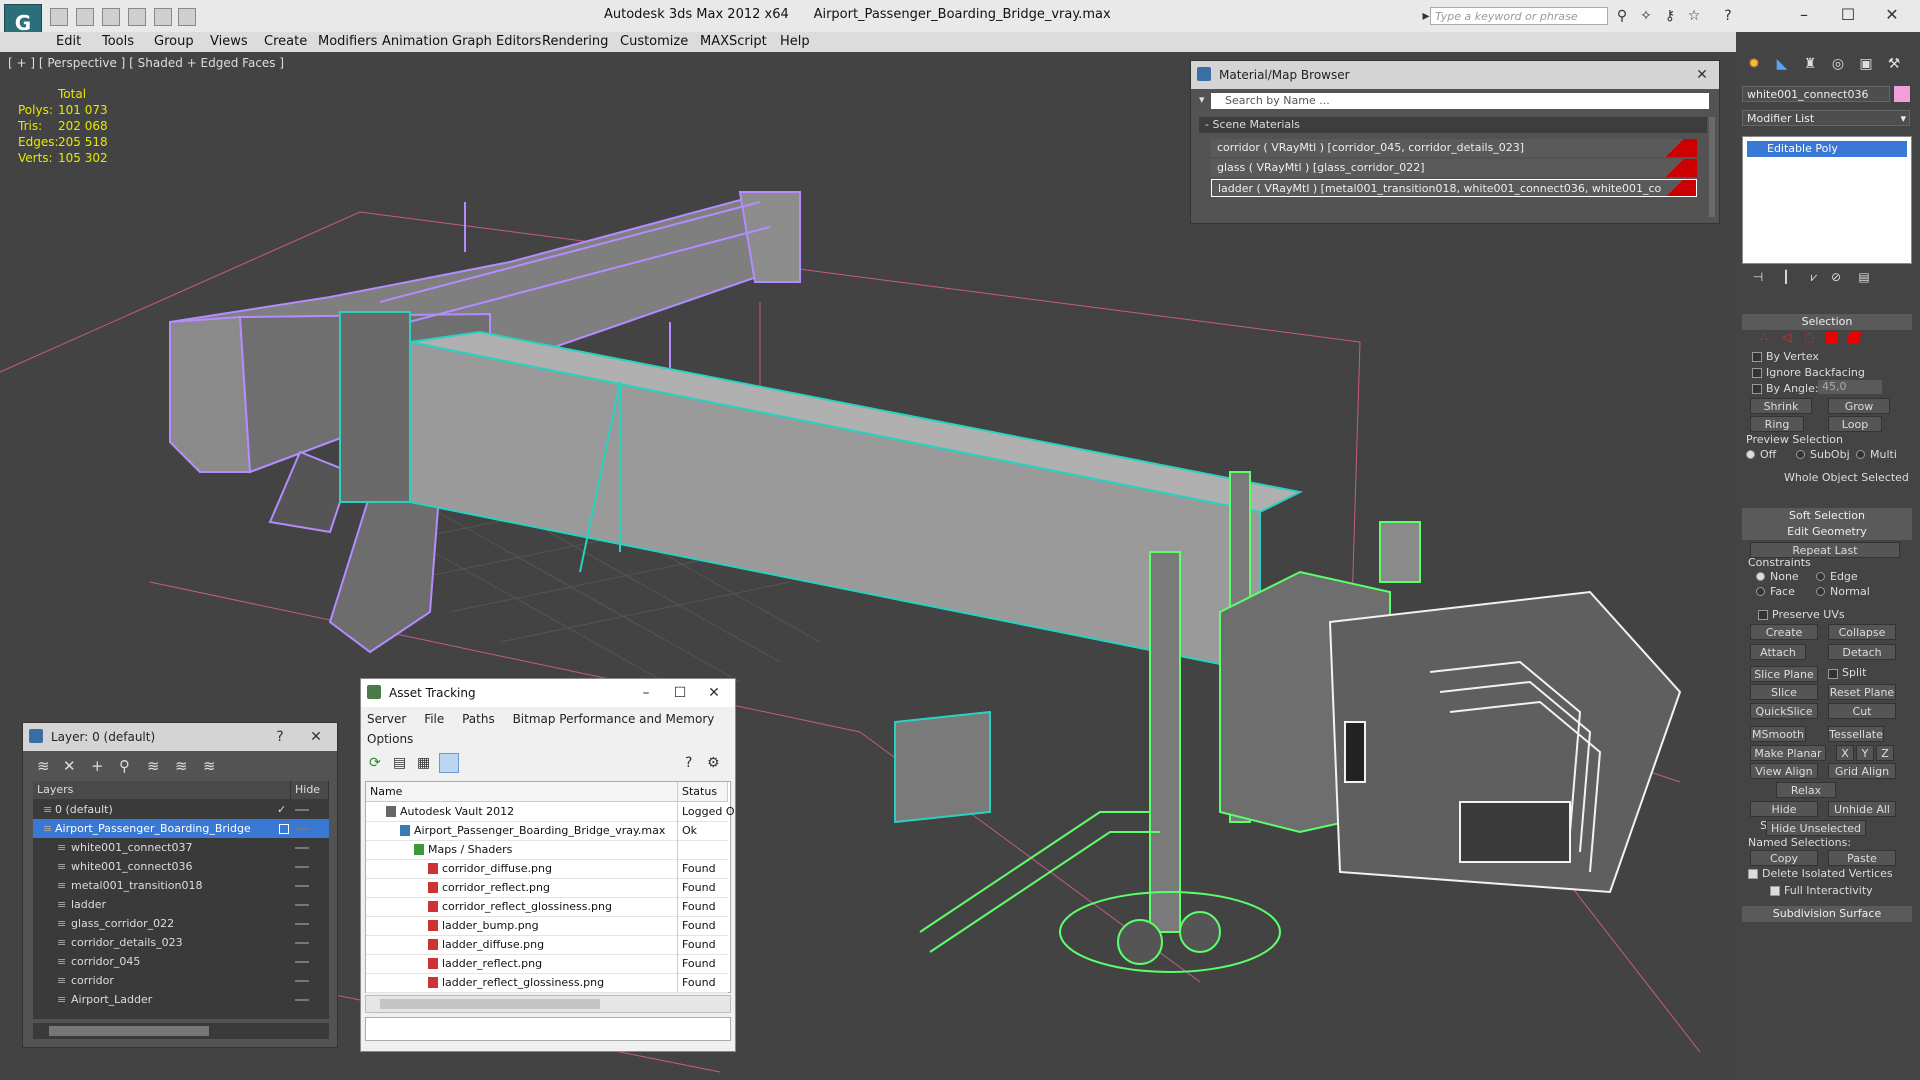 The image size is (1920, 1080). What do you see at coordinates (229, 41) in the screenshot?
I see `menu-views: Views` at bounding box center [229, 41].